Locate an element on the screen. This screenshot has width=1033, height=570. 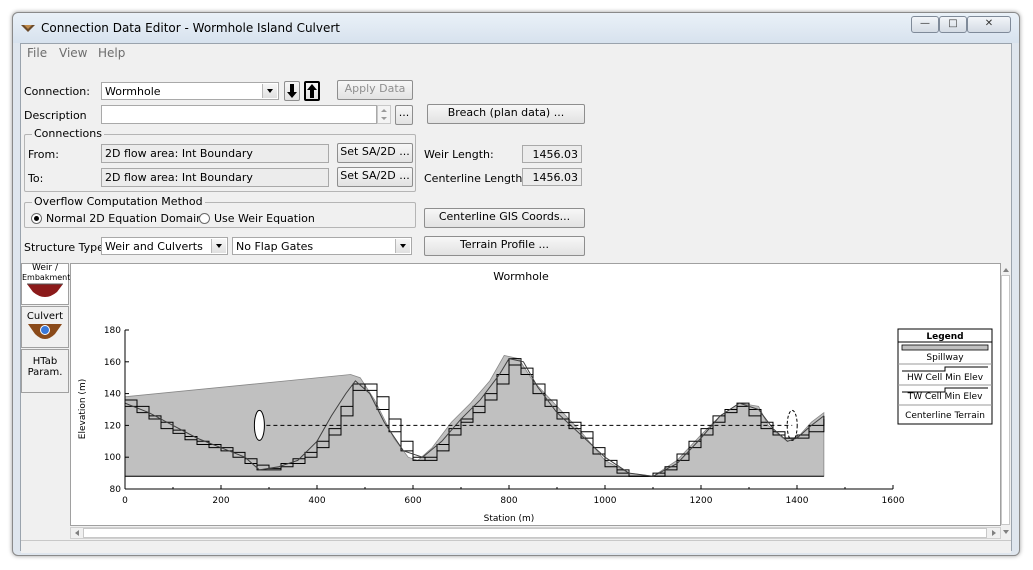
legend-tw-cell: TW Cell Min Elev is located at coordinates (945, 397).